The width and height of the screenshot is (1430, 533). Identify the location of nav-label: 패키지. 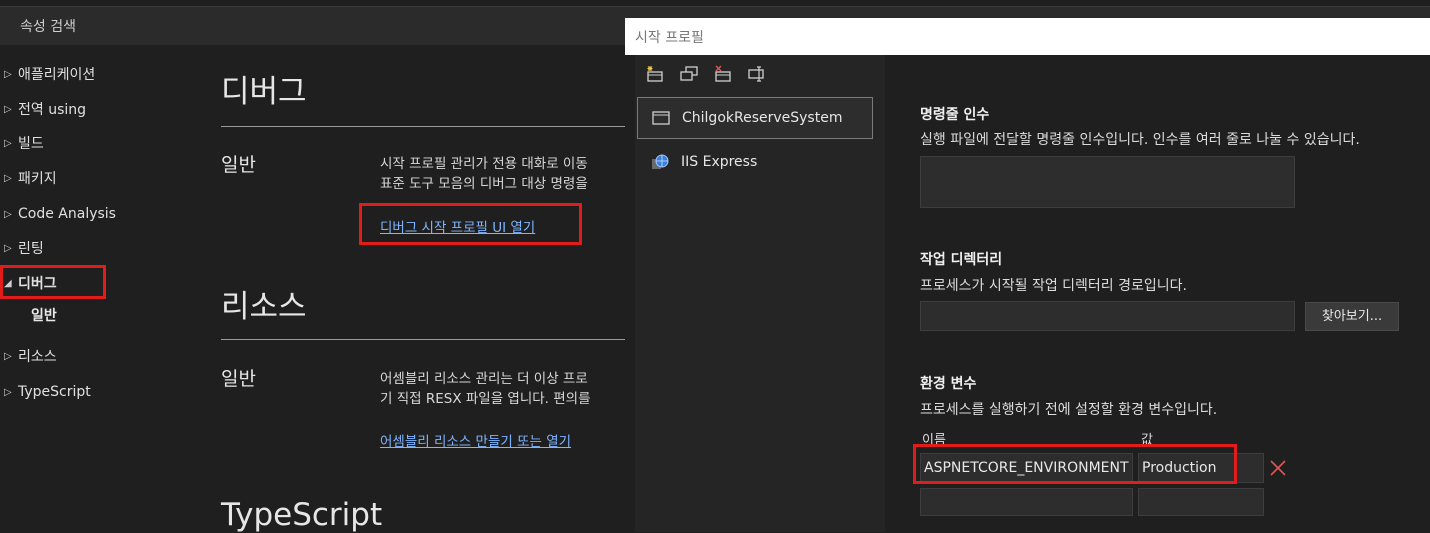
(37, 179).